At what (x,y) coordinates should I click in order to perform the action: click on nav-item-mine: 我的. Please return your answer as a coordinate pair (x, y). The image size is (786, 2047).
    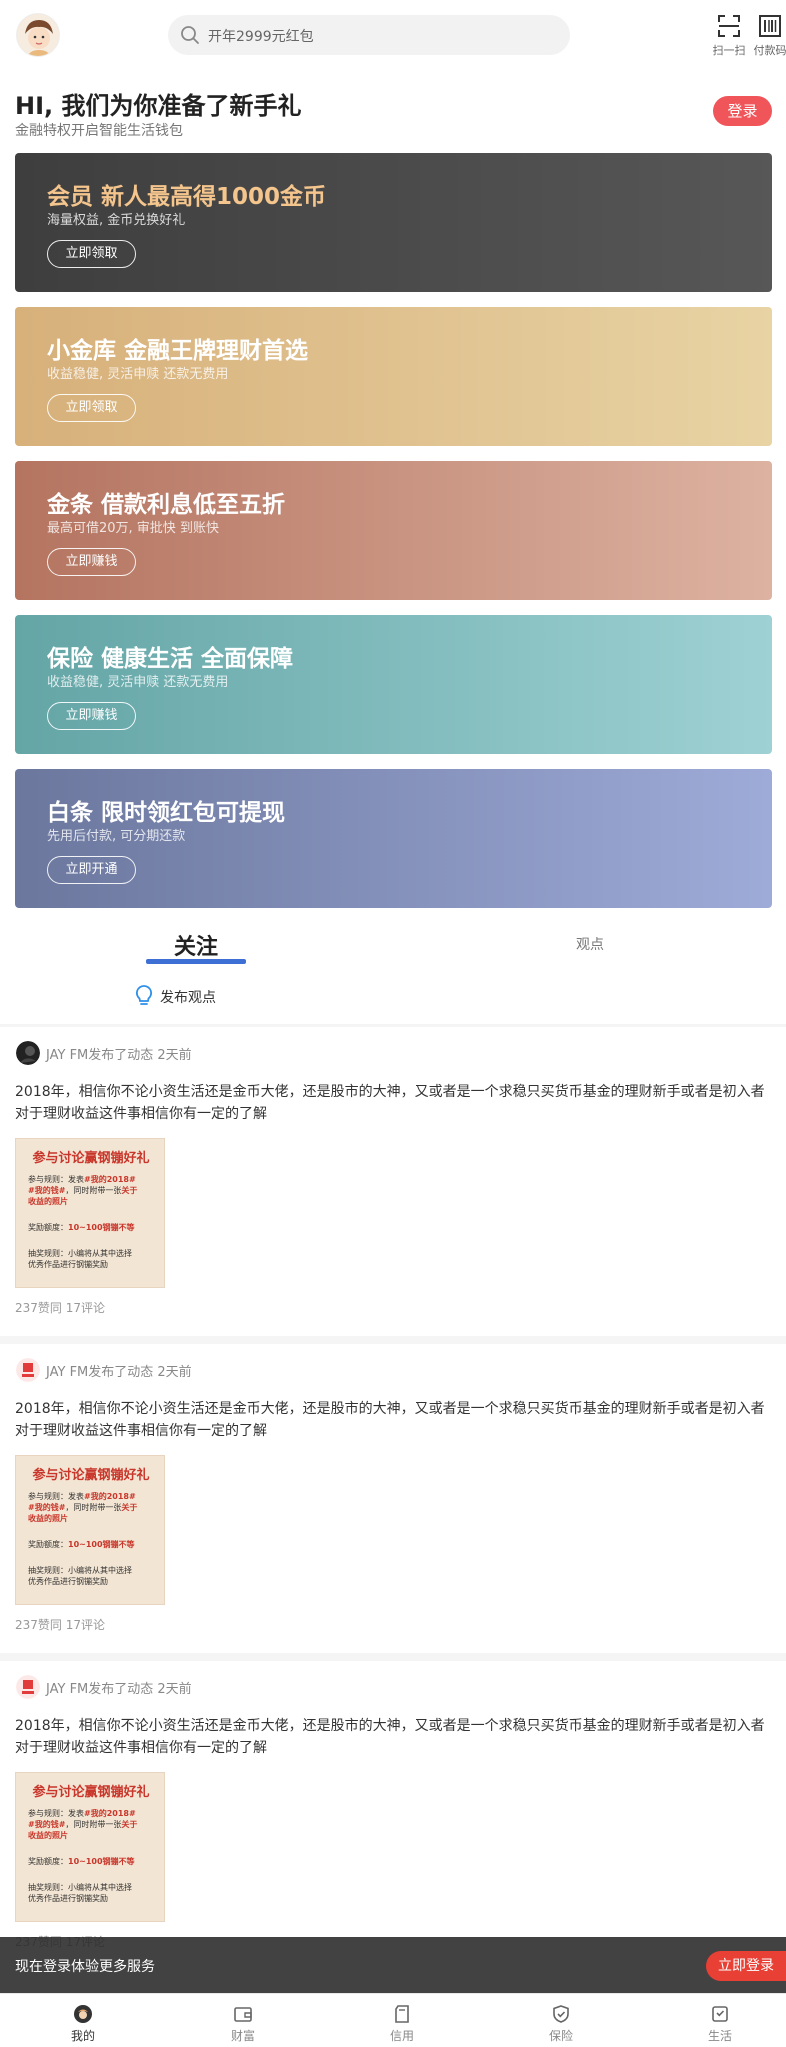
    Looking at the image, I should click on (83, 2021).